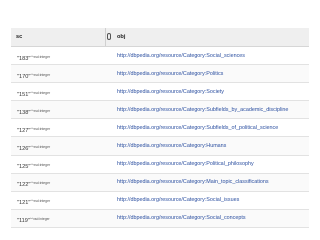 The height and width of the screenshot is (240, 320). What do you see at coordinates (62, 56) in the screenshot?
I see `sc-cell: "183"^^xsd:integer` at bounding box center [62, 56].